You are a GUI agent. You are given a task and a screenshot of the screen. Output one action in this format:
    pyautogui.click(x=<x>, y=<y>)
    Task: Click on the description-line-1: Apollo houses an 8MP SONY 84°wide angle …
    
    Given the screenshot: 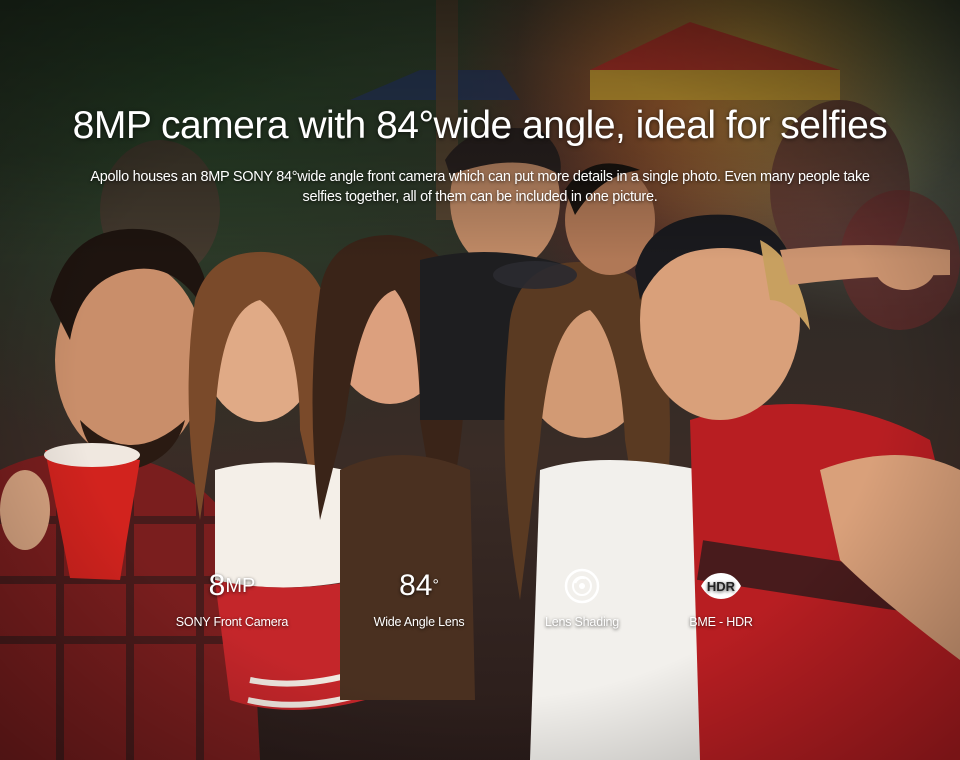 What is the action you would take?
    pyautogui.click(x=480, y=177)
    